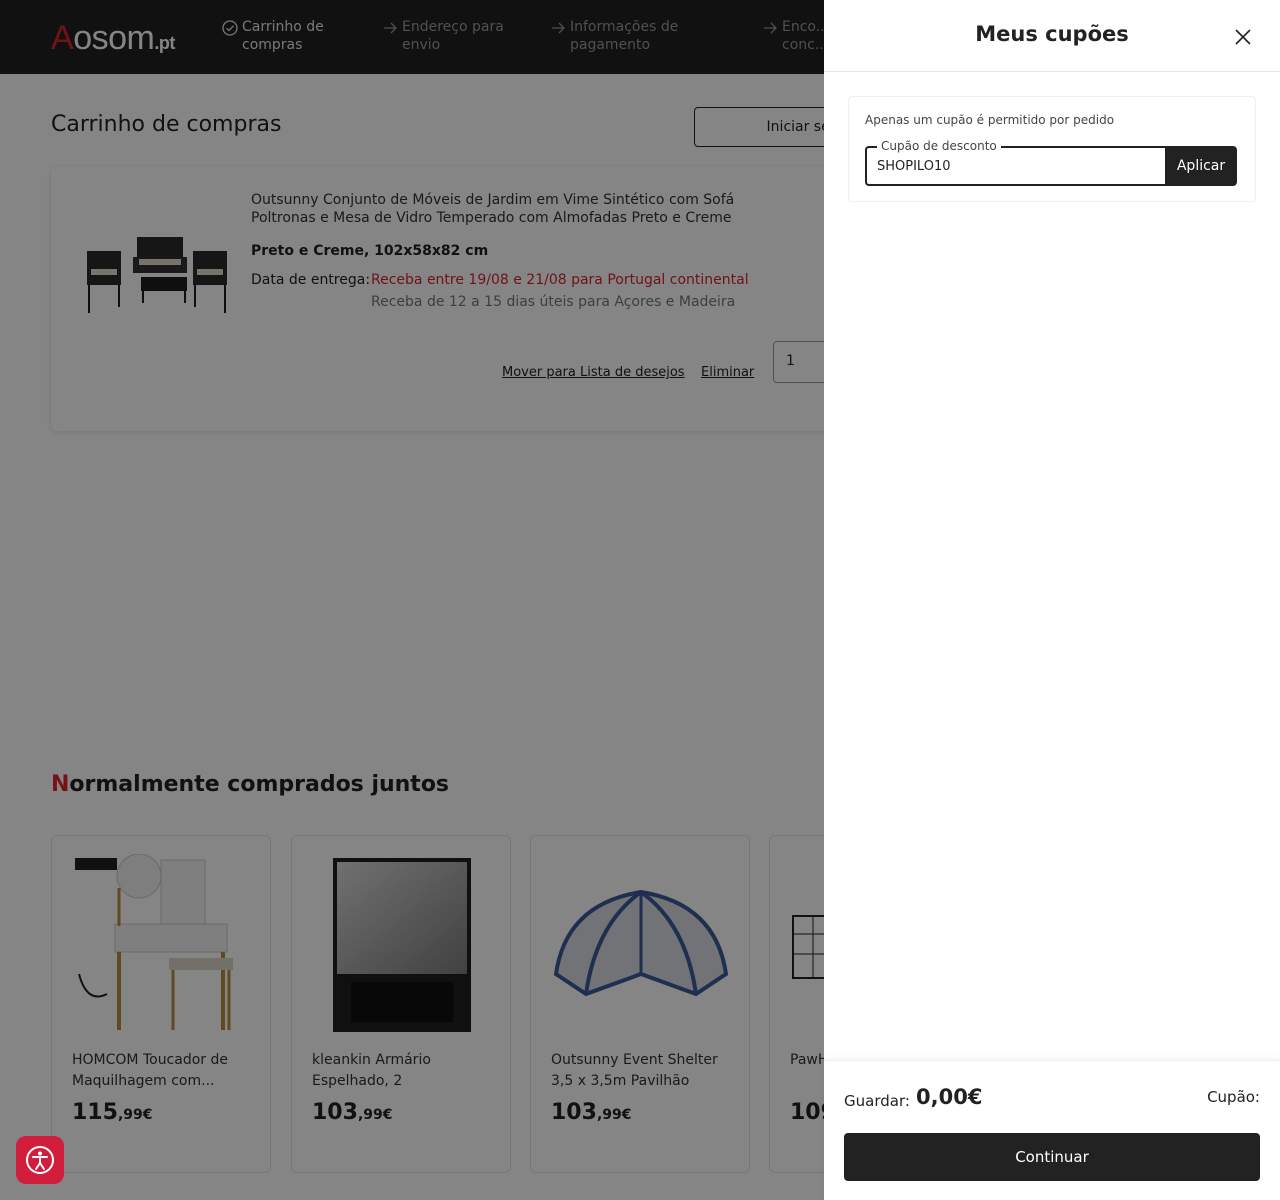 The image size is (1280, 1200). What do you see at coordinates (1233, 1097) in the screenshot?
I see `coupon-summary-label: Cupão:` at bounding box center [1233, 1097].